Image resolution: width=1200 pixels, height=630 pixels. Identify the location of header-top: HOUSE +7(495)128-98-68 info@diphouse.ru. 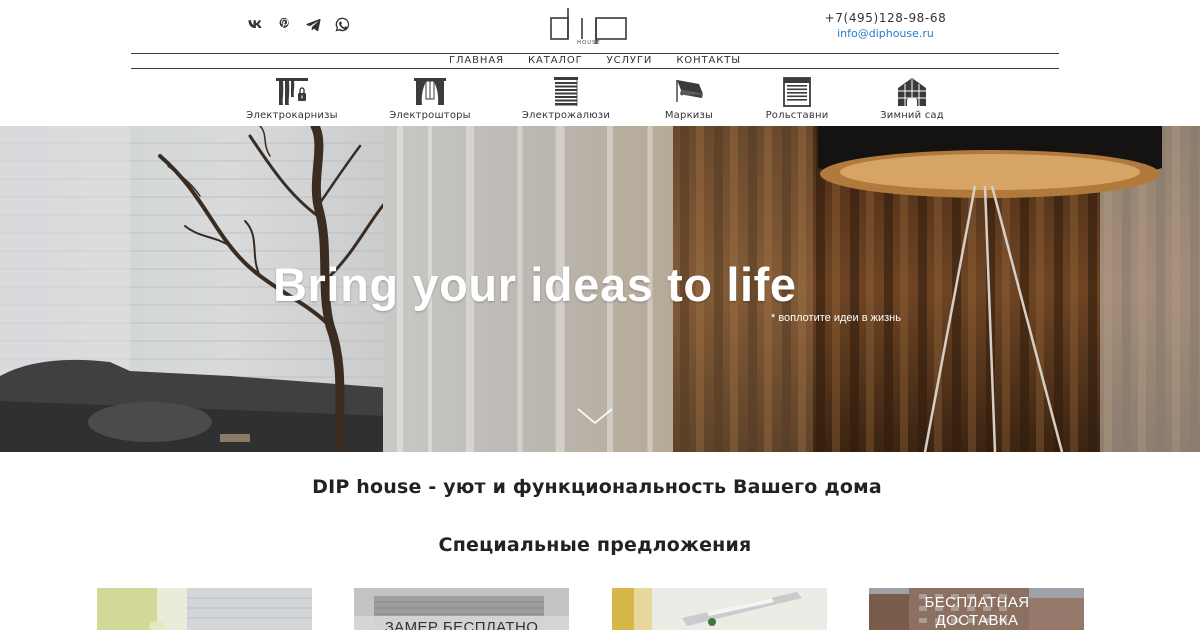
(600, 26).